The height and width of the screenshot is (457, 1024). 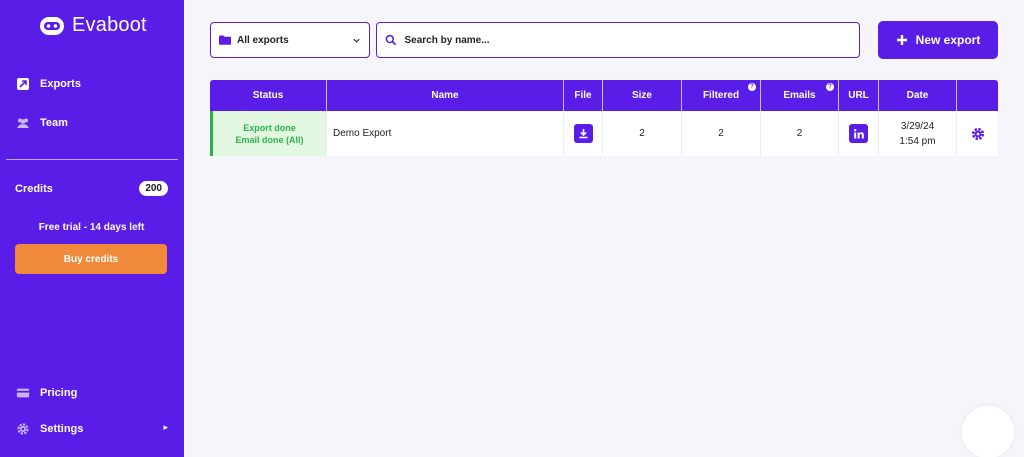 What do you see at coordinates (91, 188) in the screenshot?
I see `credits-row: Credits 200` at bounding box center [91, 188].